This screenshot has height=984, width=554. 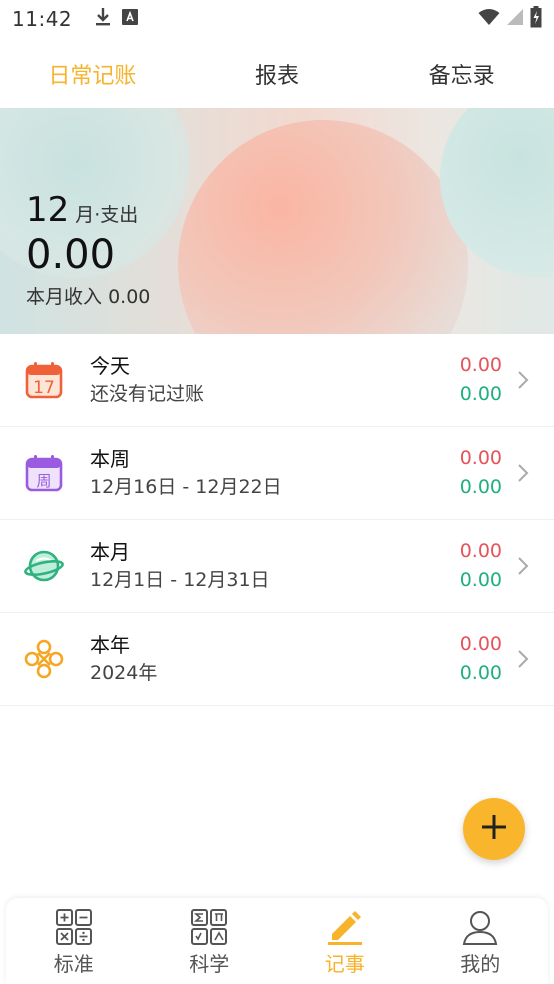 What do you see at coordinates (277, 473) in the screenshot?
I see `summary-row-week: 周 本周 12月16日 - 12月22日 0.00 0.00` at bounding box center [277, 473].